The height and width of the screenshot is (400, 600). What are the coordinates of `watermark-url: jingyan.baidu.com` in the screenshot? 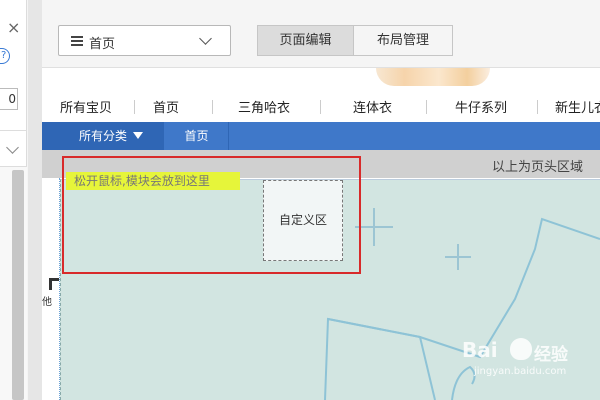 It's located at (520, 371).